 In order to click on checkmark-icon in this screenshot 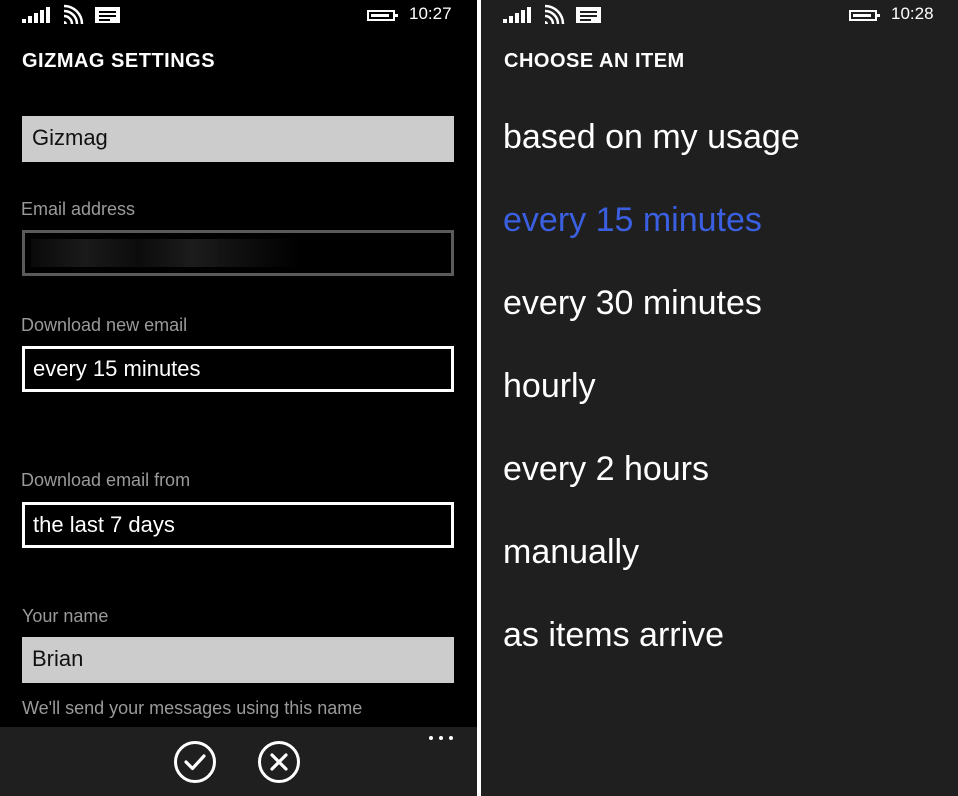, I will do `click(195, 762)`.